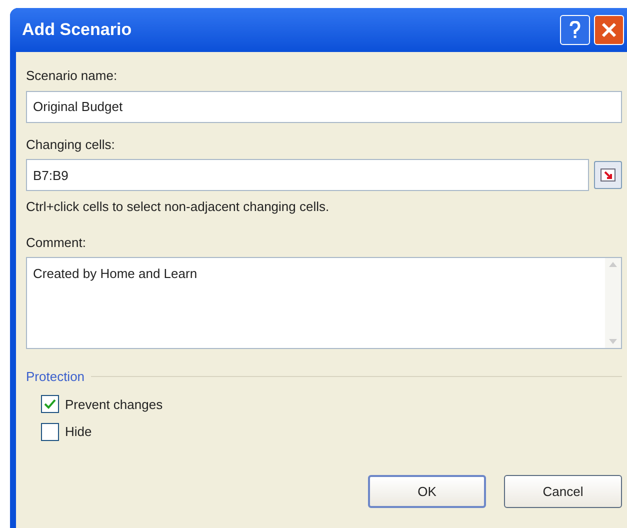 The image size is (627, 528). I want to click on hint-text: Ctrl+click cells to select non-adjacent changing cells., so click(178, 207).